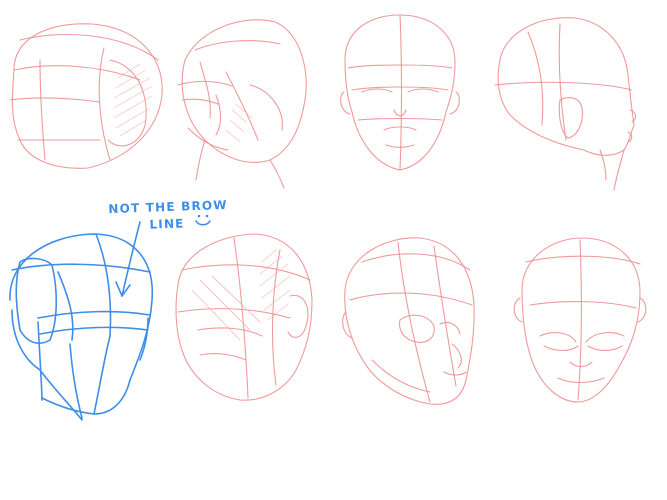 This screenshot has height=500, width=667. Describe the element at coordinates (128, 259) in the screenshot. I see `annotation-arrow` at that location.